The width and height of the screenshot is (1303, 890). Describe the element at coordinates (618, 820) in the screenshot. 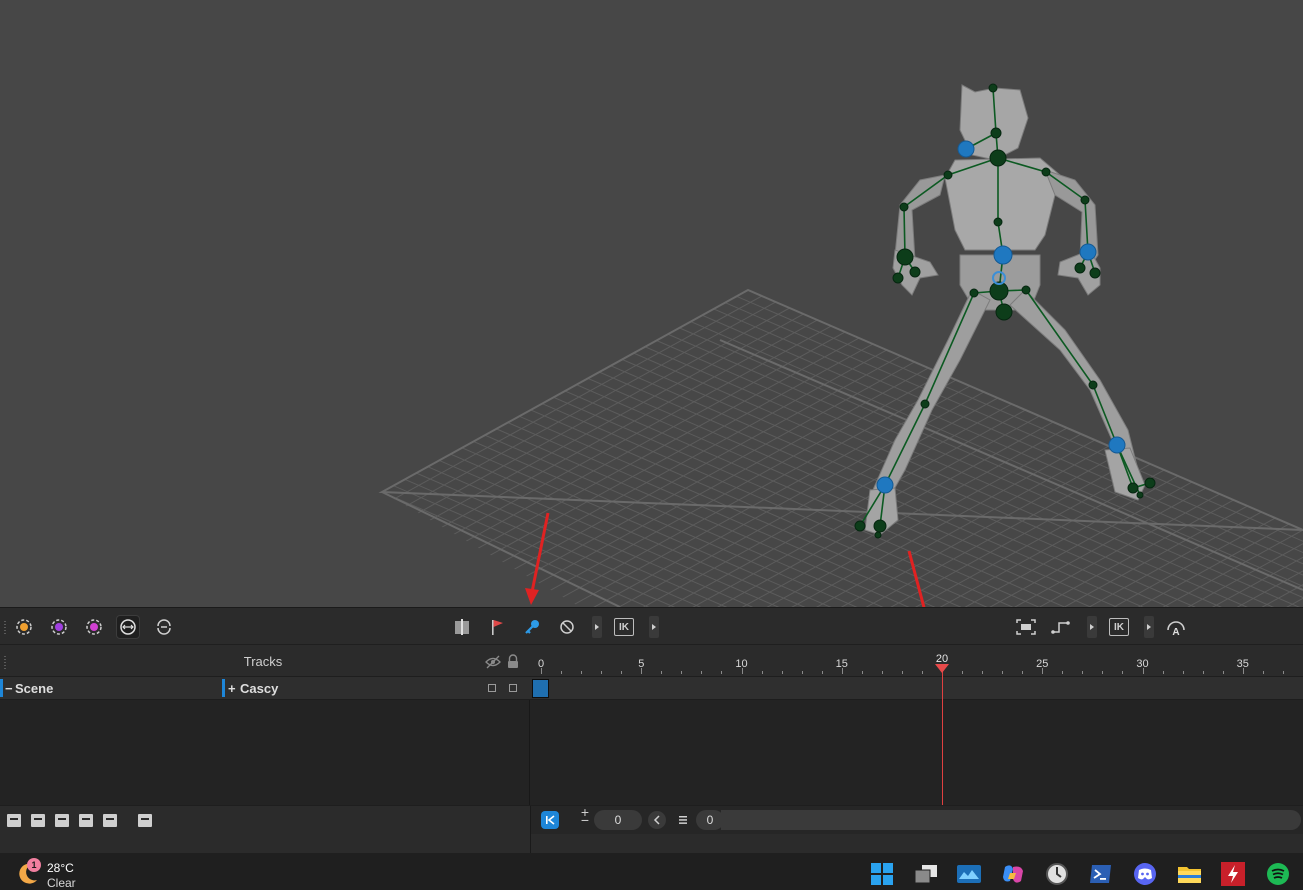

I see `frame-number-field: 0` at that location.